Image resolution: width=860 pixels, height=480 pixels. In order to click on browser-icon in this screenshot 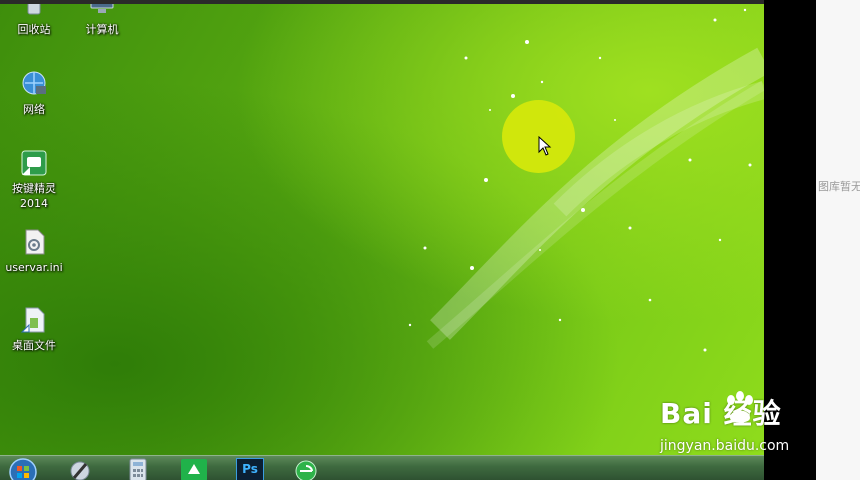, I will do `click(306, 469)`.